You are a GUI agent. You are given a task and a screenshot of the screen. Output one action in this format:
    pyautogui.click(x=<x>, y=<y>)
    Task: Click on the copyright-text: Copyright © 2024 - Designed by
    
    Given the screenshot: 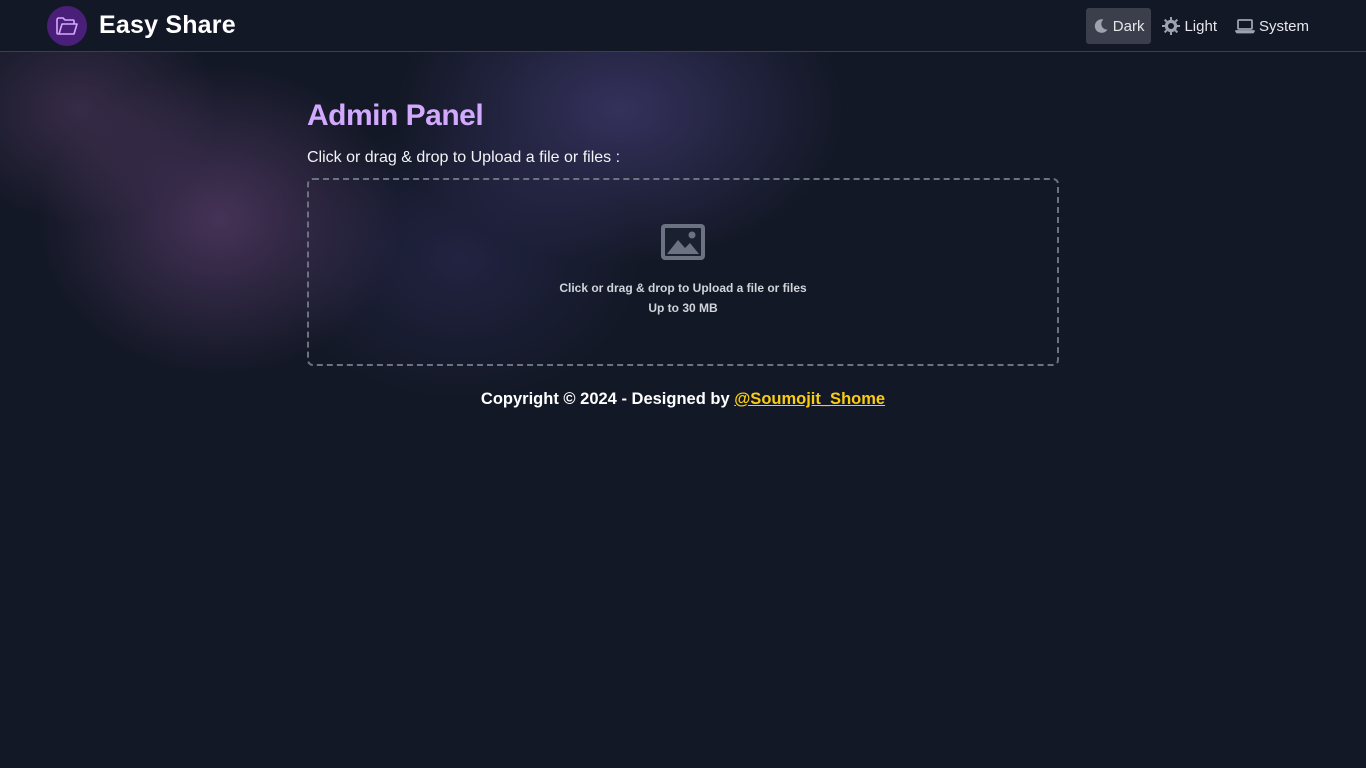 What is the action you would take?
    pyautogui.click(x=607, y=399)
    